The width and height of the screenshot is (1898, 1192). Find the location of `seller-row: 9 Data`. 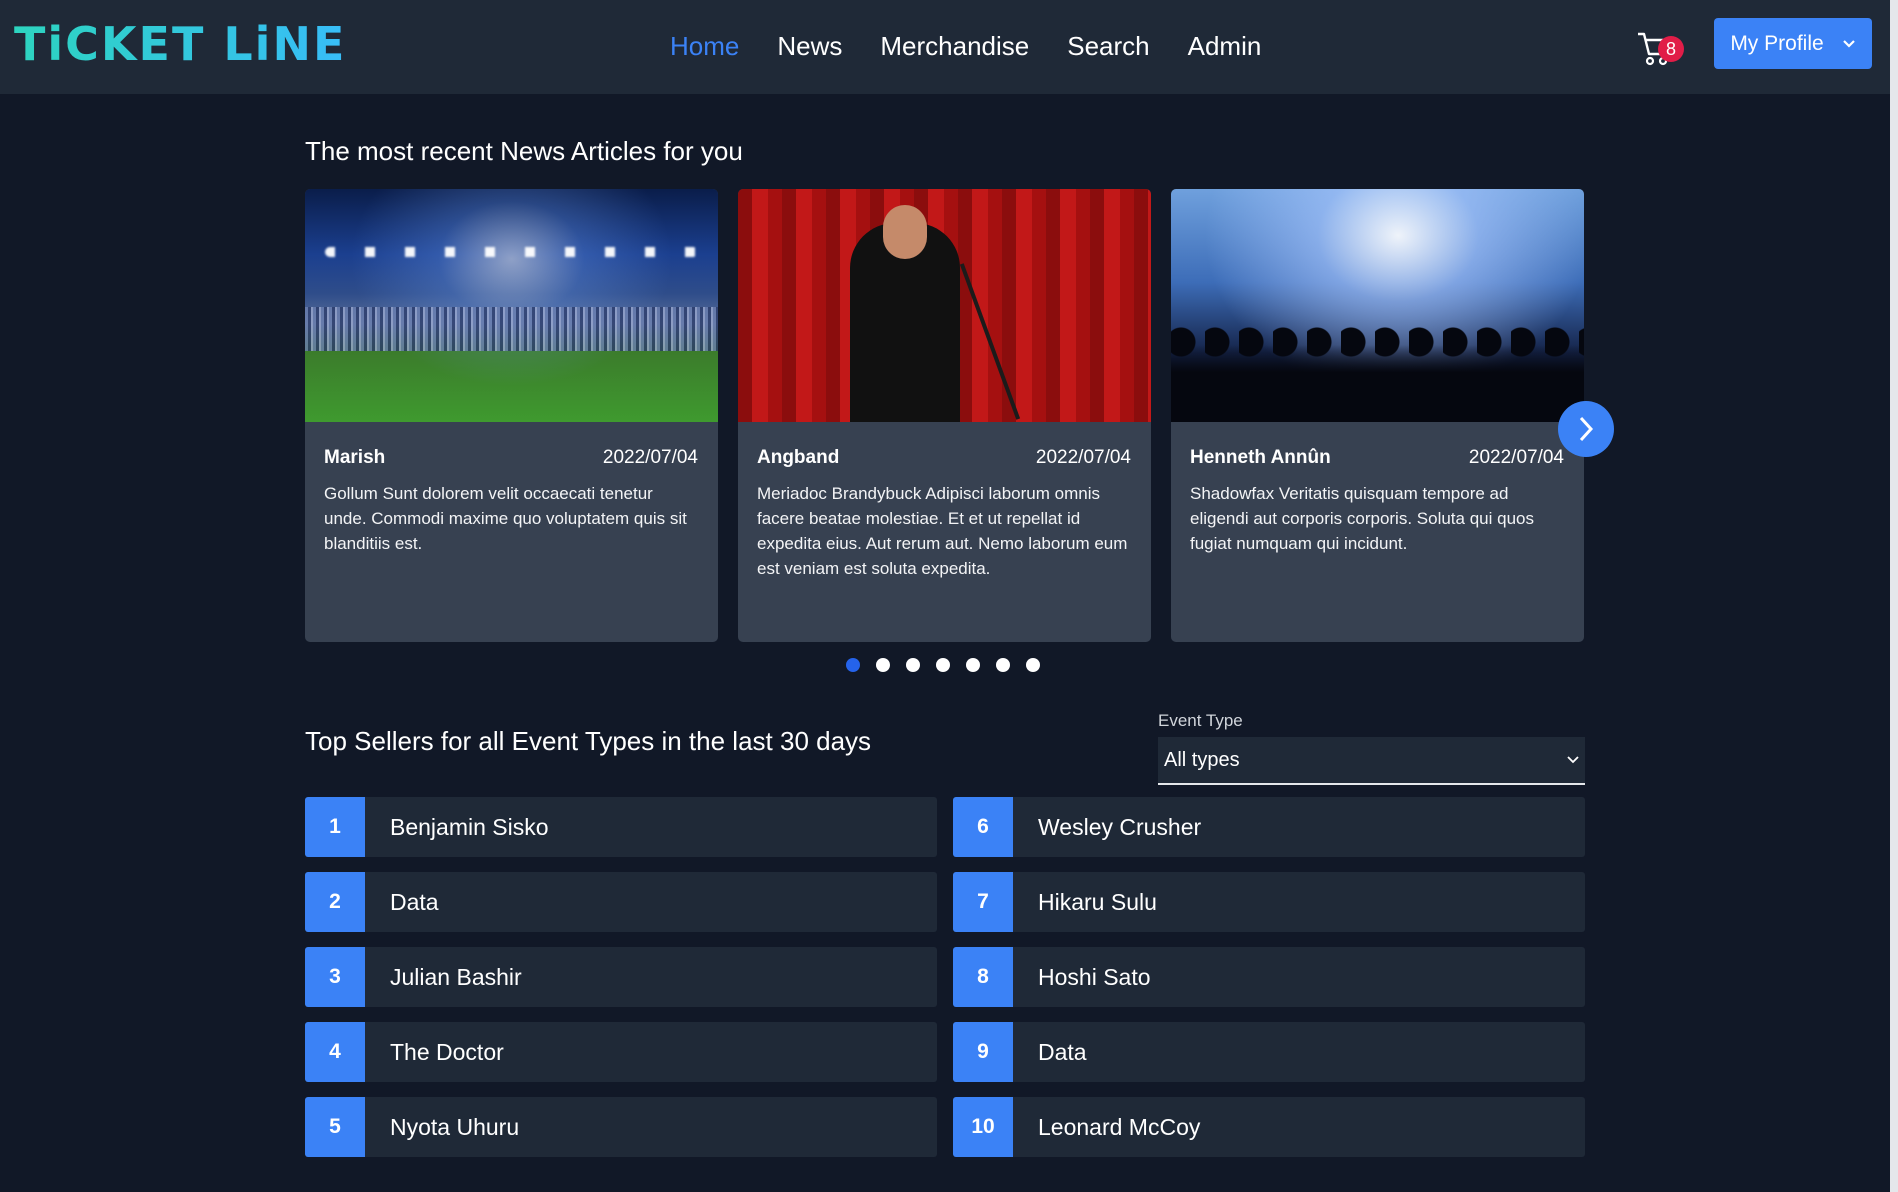

seller-row: 9 Data is located at coordinates (1269, 1052).